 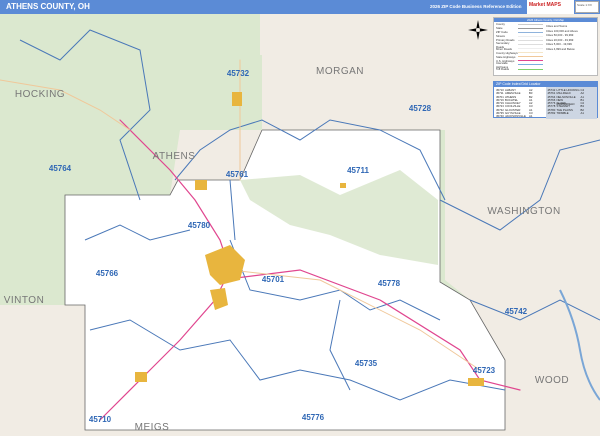 I want to click on zip-label: 45776, so click(x=313, y=417).